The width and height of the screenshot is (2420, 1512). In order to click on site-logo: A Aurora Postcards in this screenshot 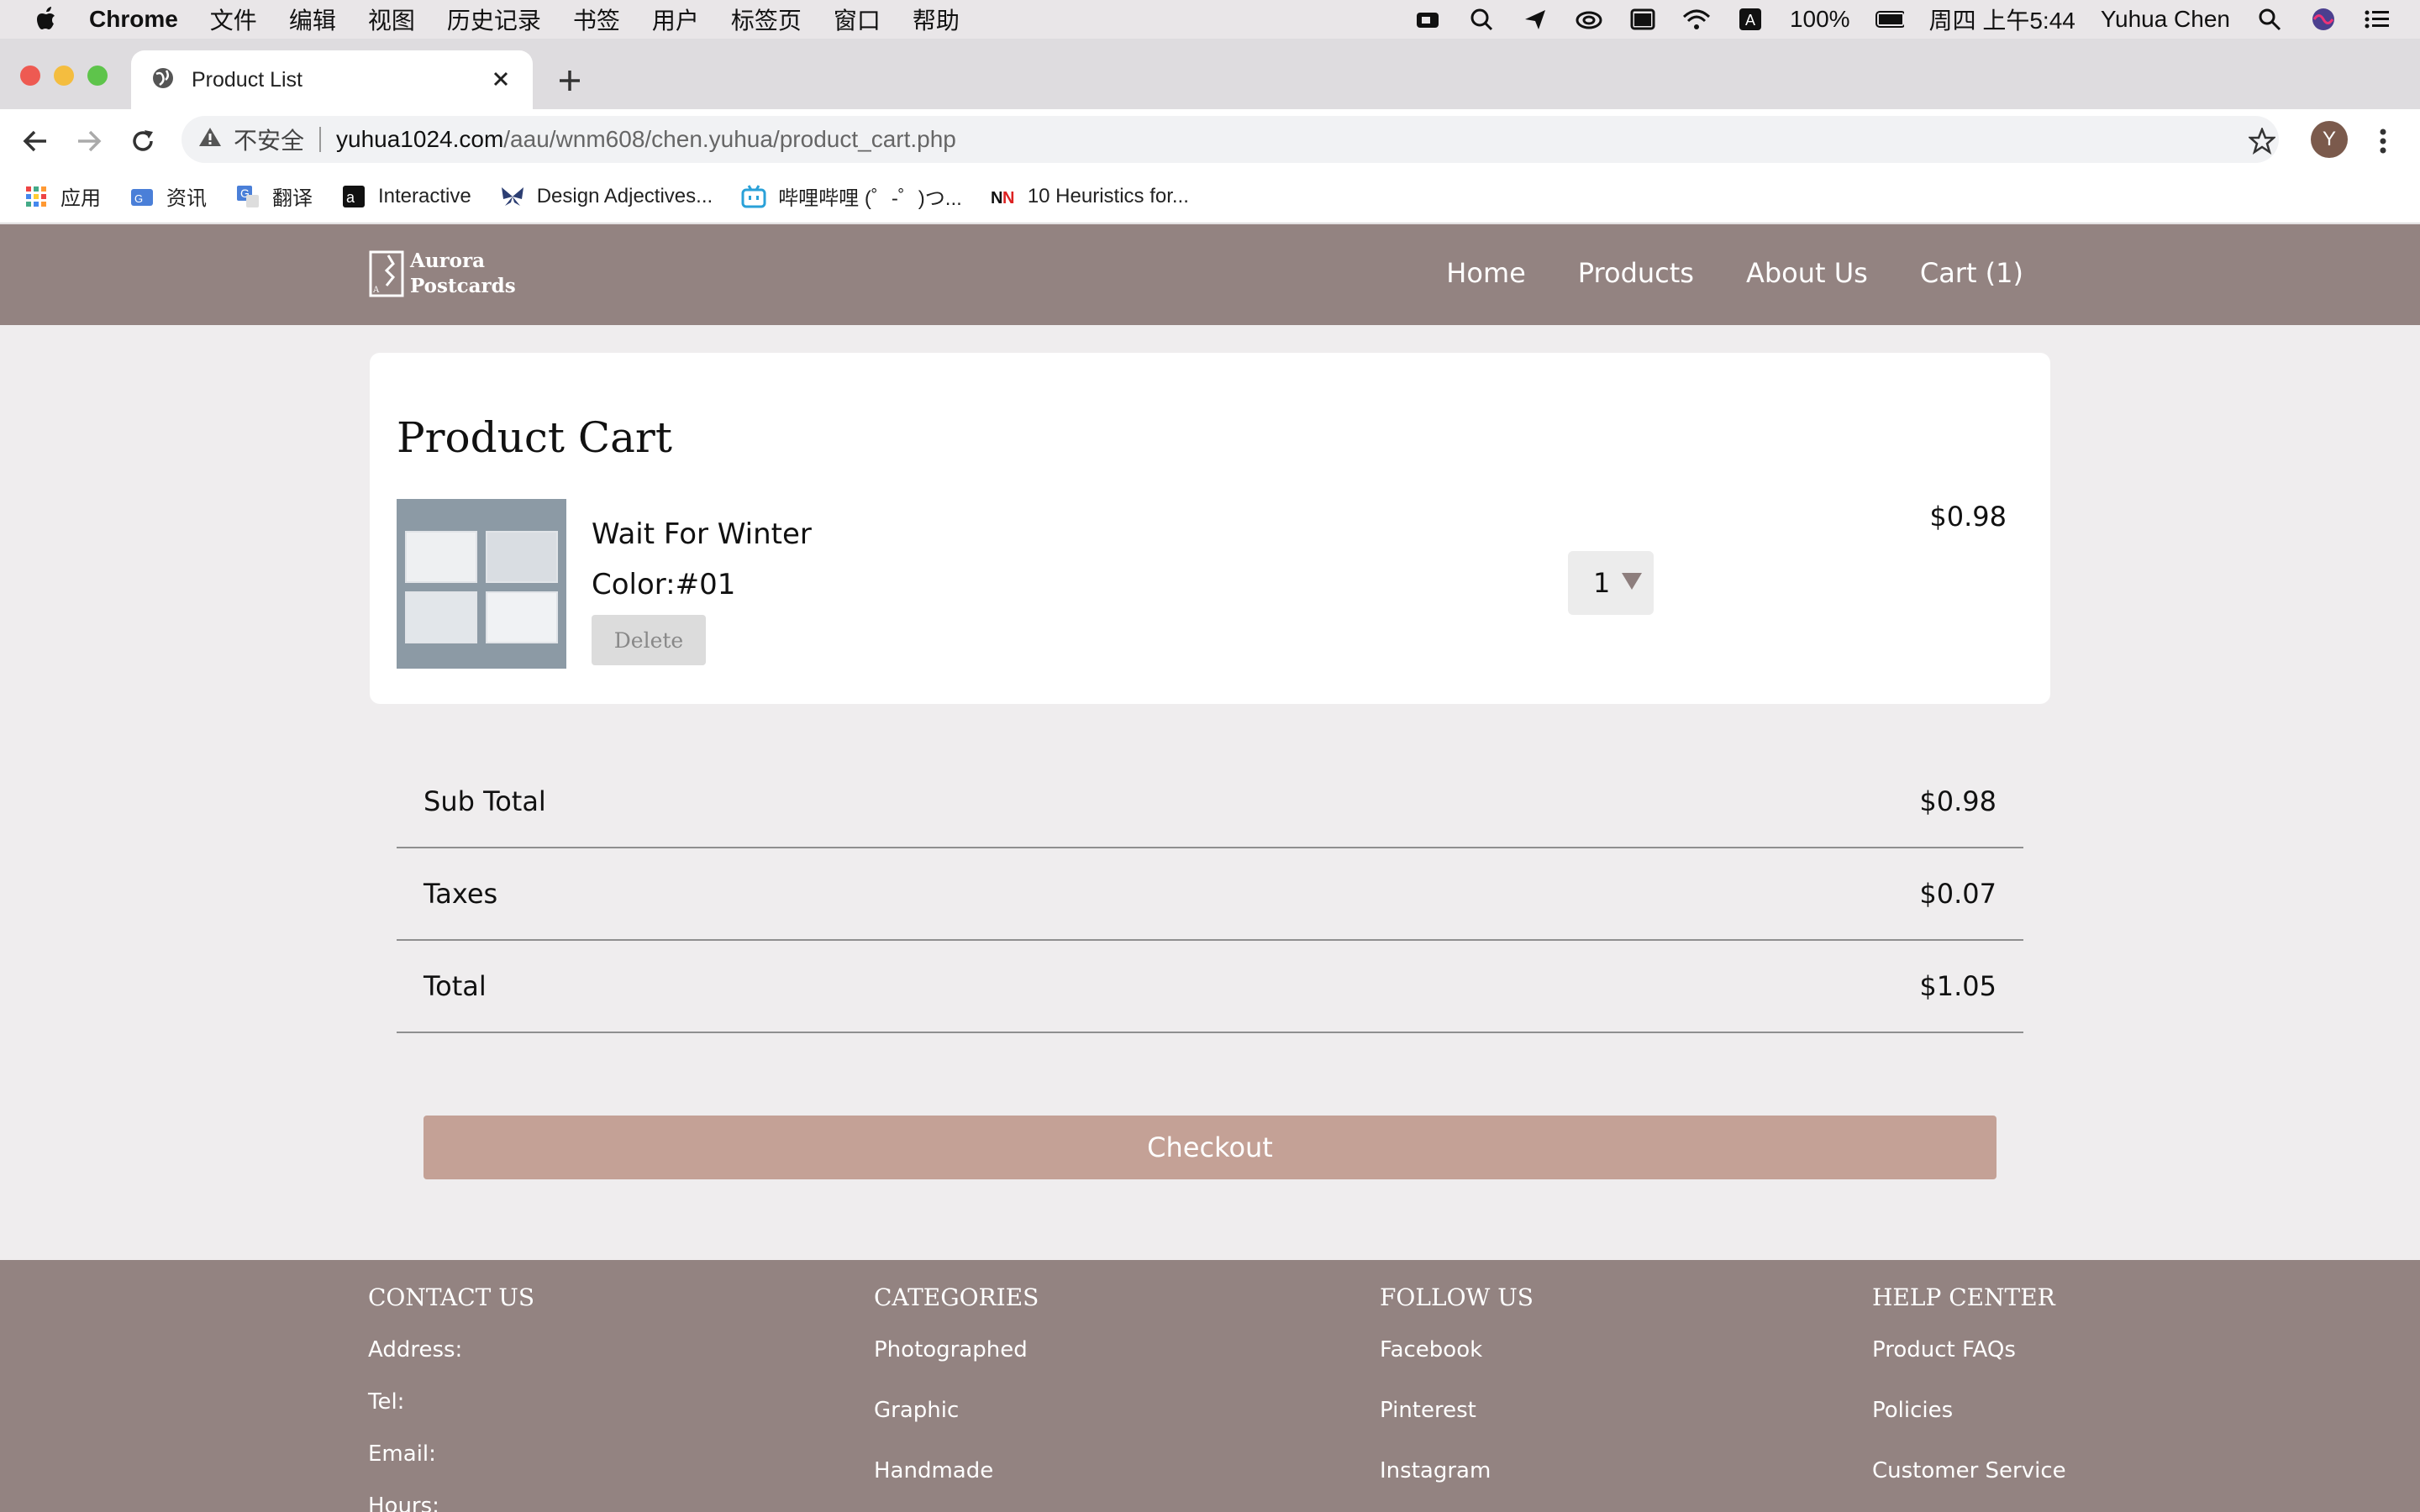, I will do `click(442, 274)`.